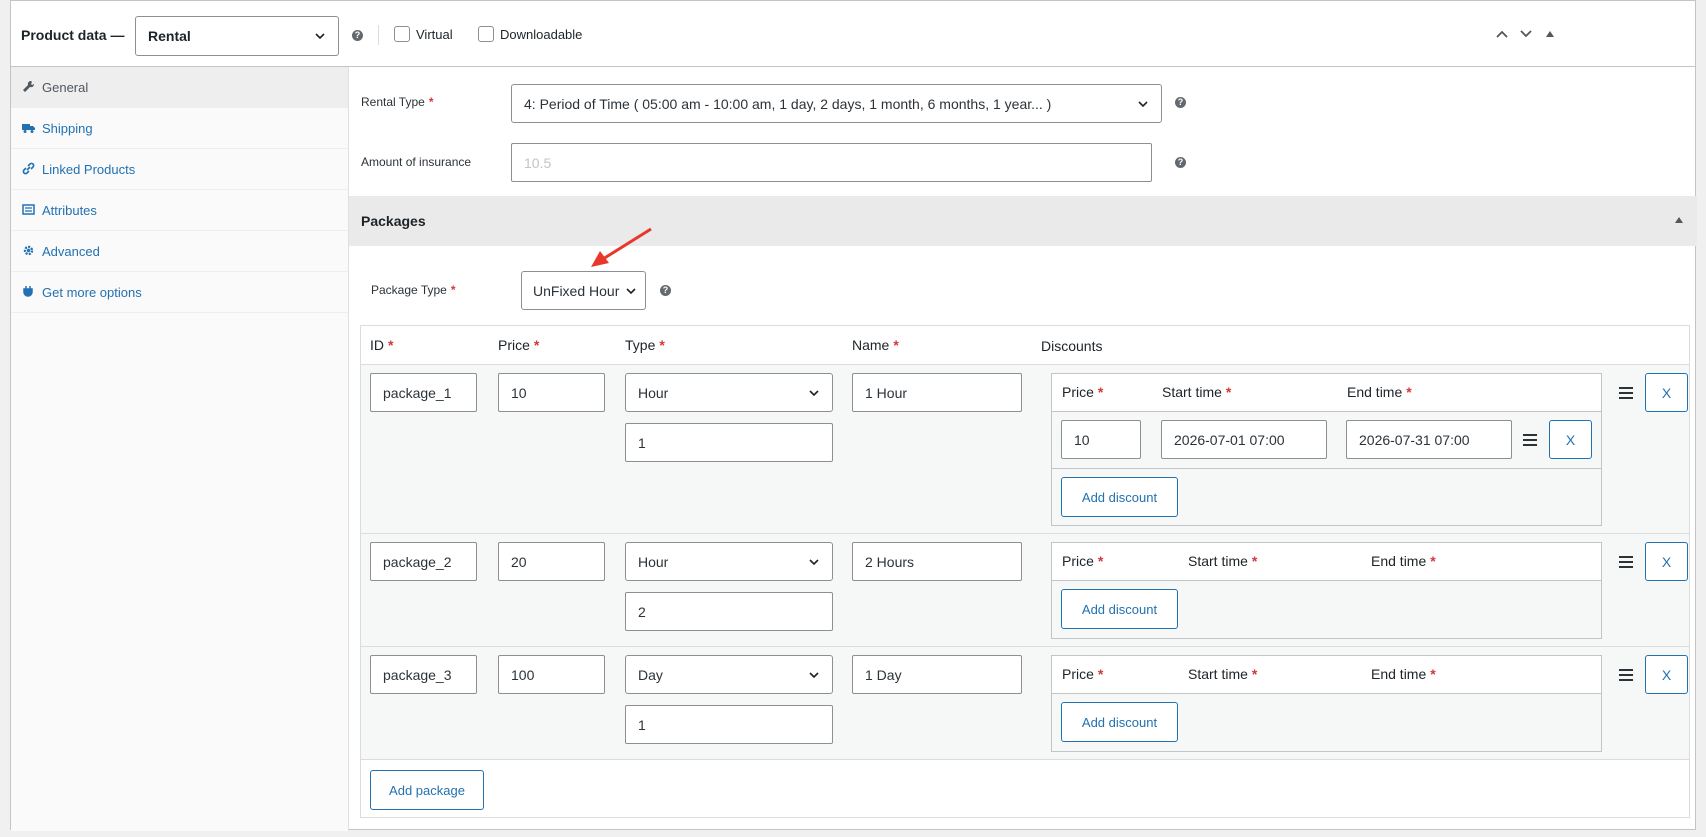  Describe the element at coordinates (28, 209) in the screenshot. I see `list-icon` at that location.